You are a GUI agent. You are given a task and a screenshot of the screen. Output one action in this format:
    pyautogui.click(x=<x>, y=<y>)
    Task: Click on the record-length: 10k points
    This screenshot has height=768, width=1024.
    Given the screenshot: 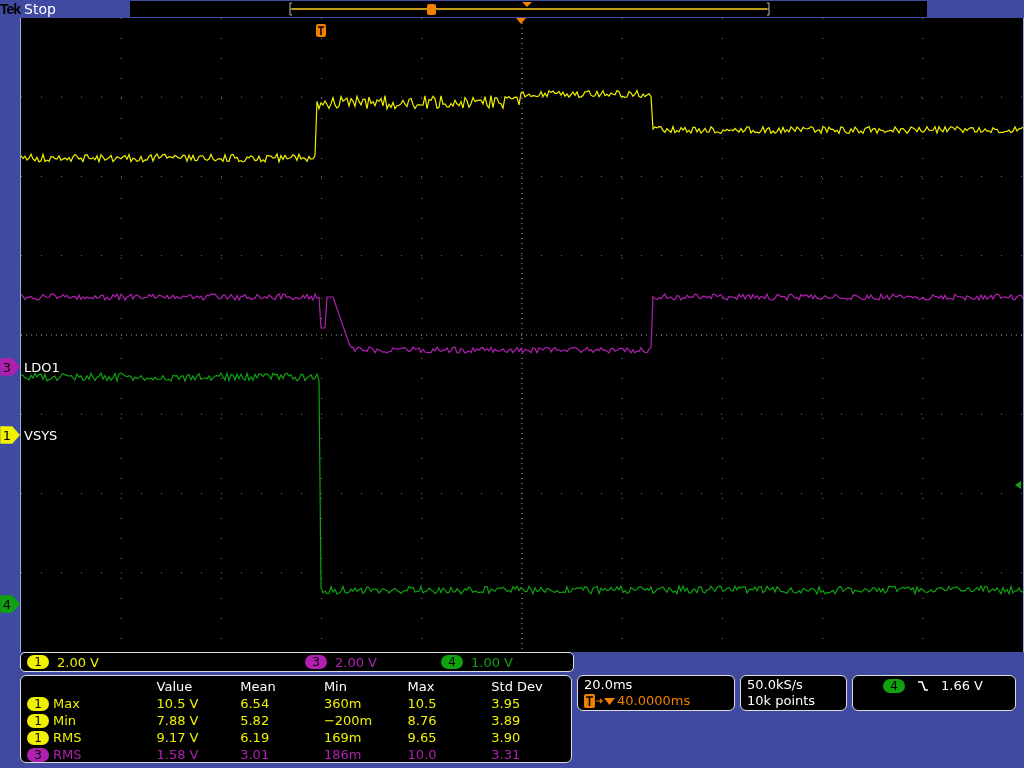 What is the action you would take?
    pyautogui.click(x=782, y=701)
    